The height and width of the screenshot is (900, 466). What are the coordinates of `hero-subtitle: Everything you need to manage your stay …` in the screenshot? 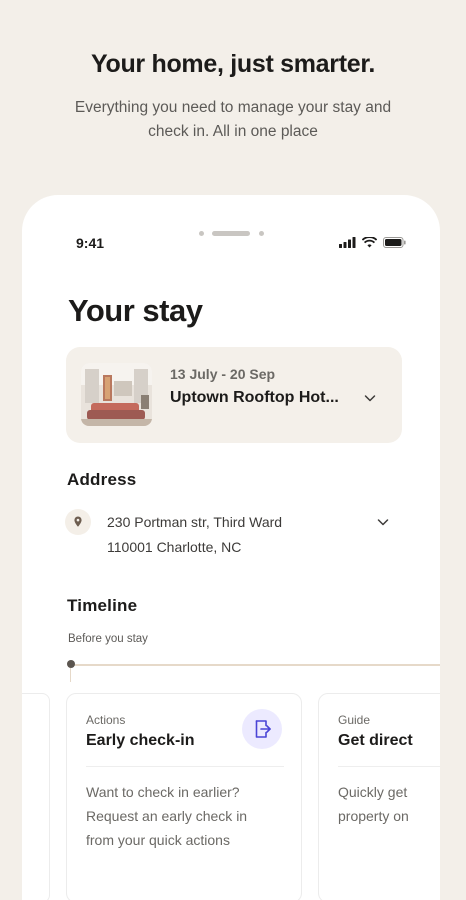 It's located at (233, 120).